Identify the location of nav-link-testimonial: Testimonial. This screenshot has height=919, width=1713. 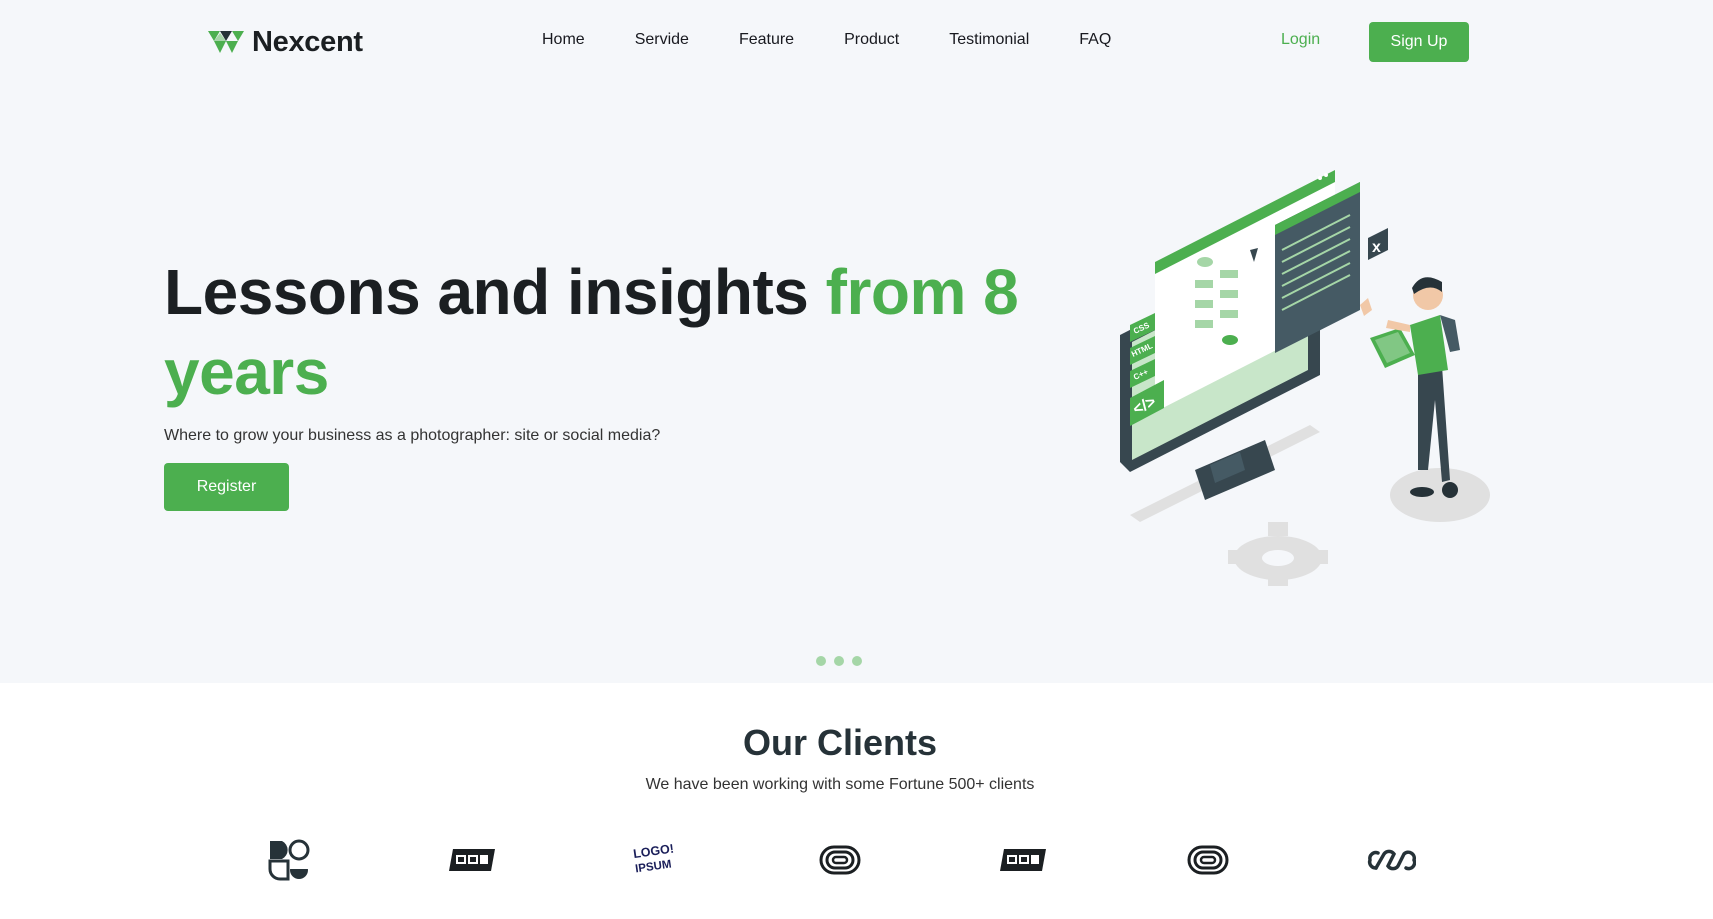
(989, 40).